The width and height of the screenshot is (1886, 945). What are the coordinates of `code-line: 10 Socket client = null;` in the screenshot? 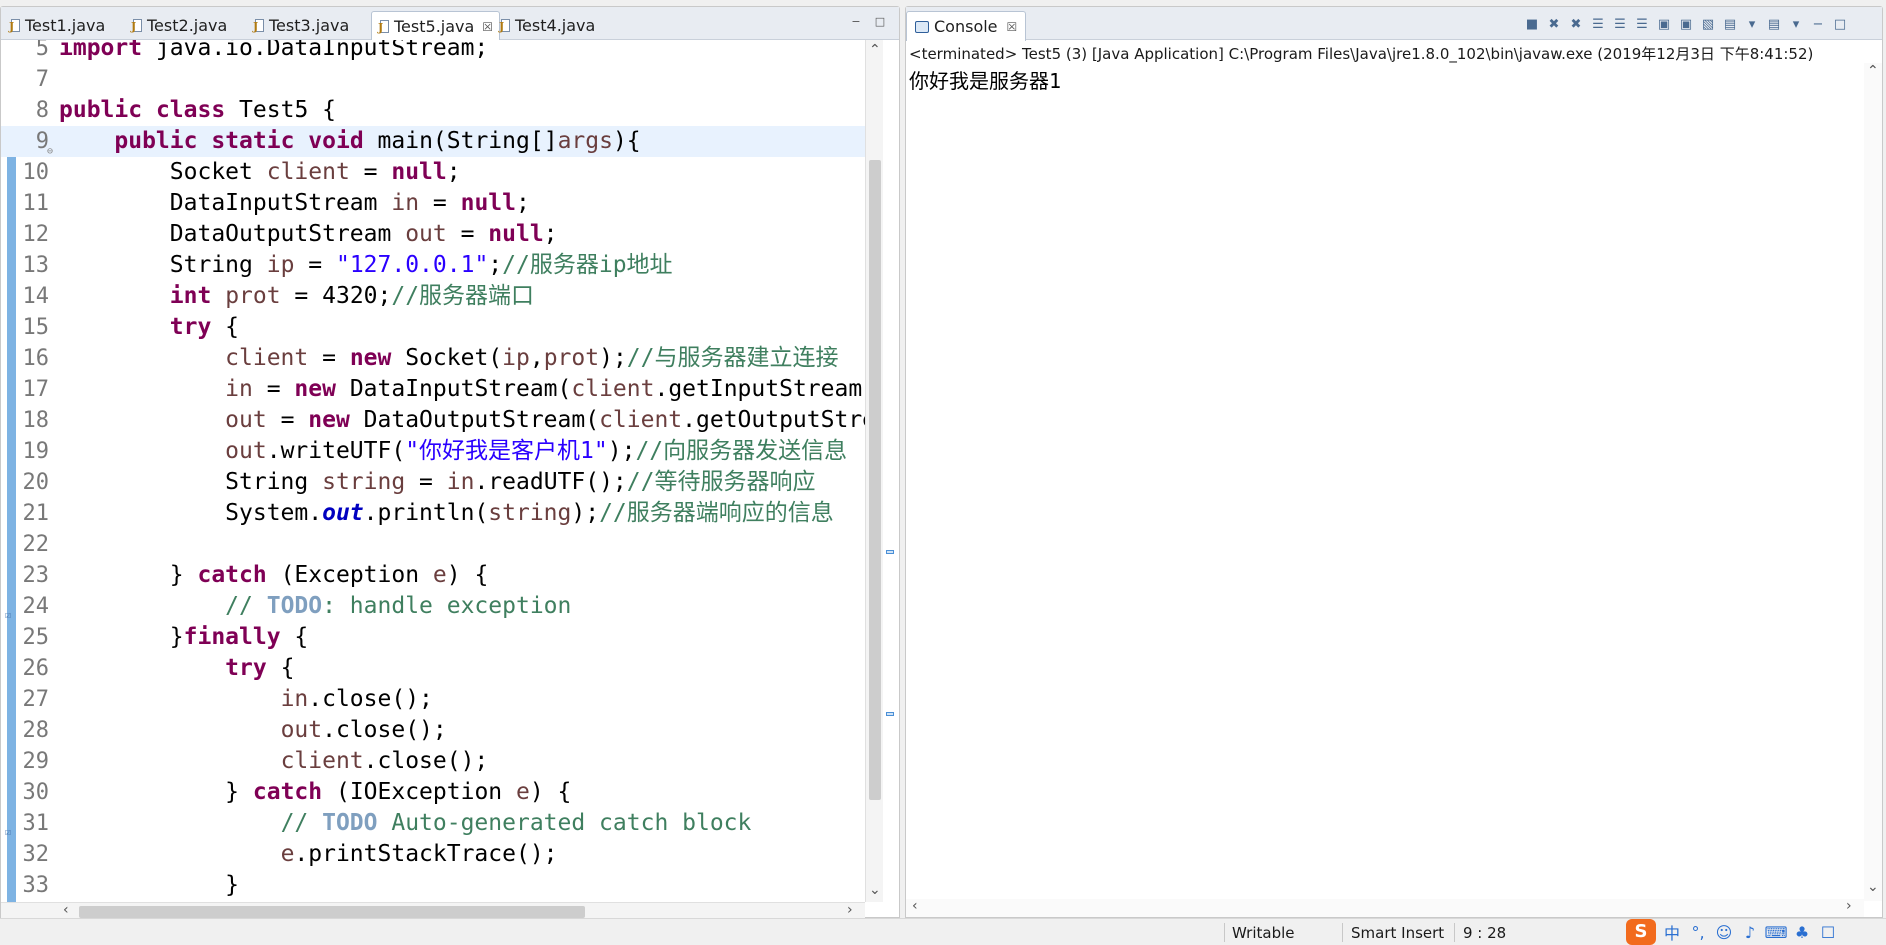 It's located at (433, 172).